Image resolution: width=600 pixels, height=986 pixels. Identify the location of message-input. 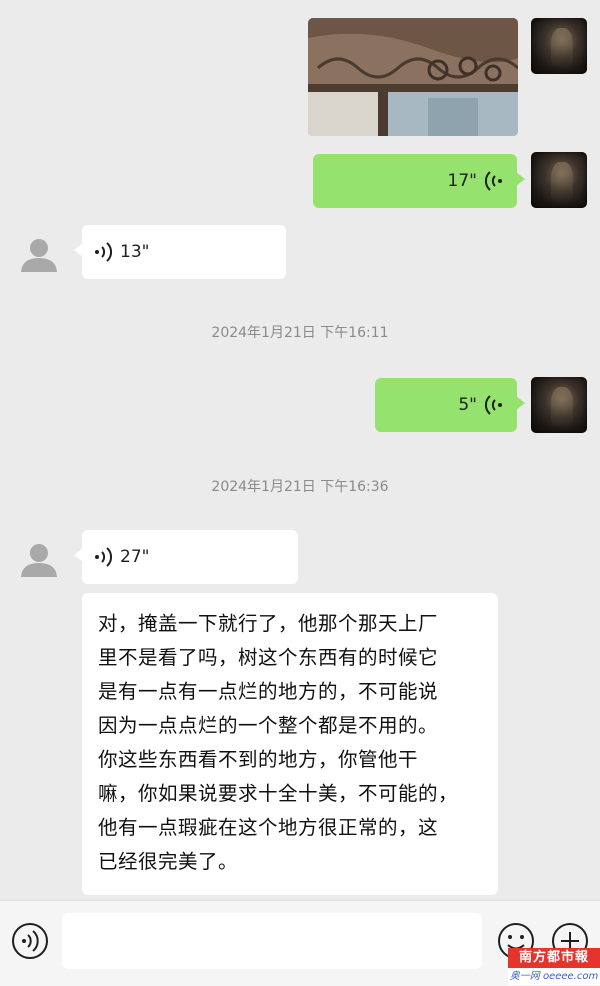
(272, 941).